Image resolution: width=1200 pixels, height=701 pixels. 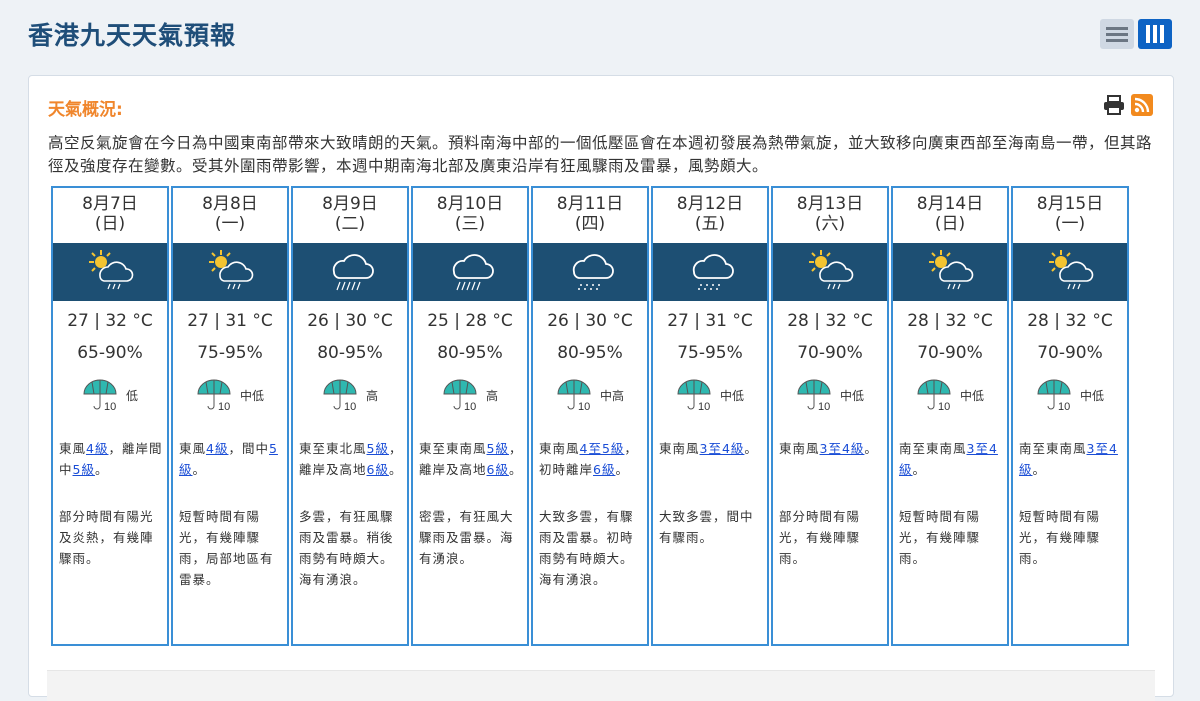 I want to click on day-date: 8月8日, so click(x=230, y=204).